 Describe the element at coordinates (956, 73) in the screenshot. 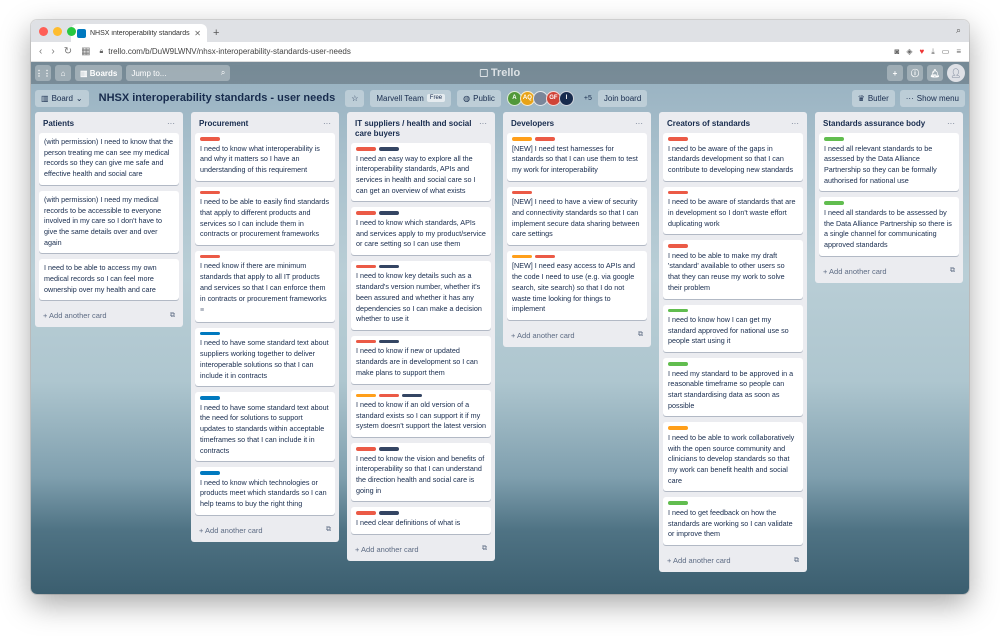

I see `user-avatar-icon: 👤︎` at that location.